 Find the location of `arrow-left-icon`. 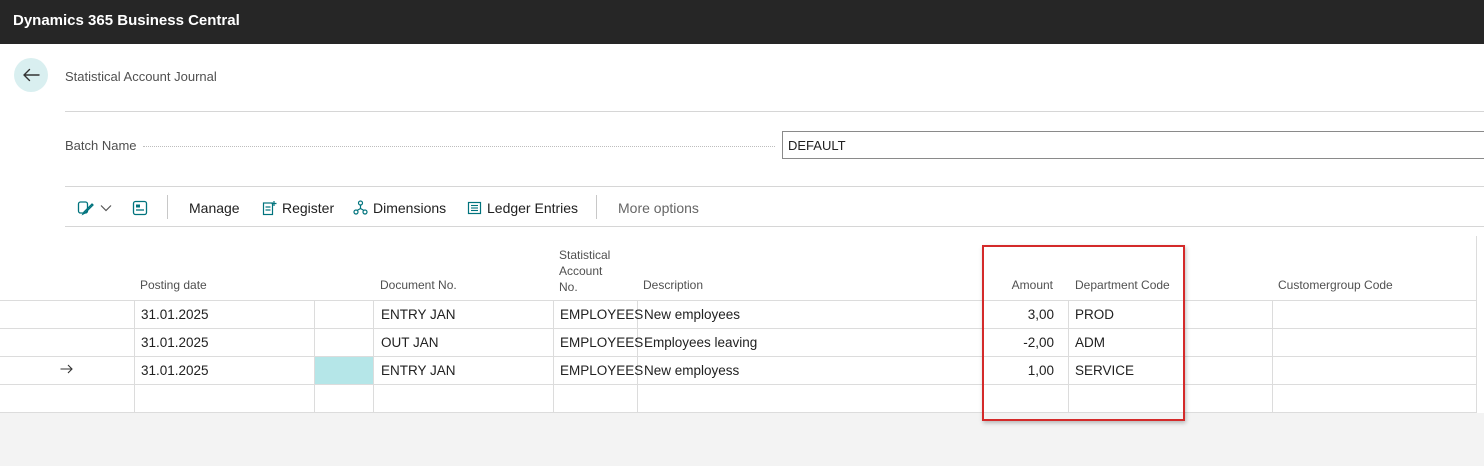

arrow-left-icon is located at coordinates (31, 75).